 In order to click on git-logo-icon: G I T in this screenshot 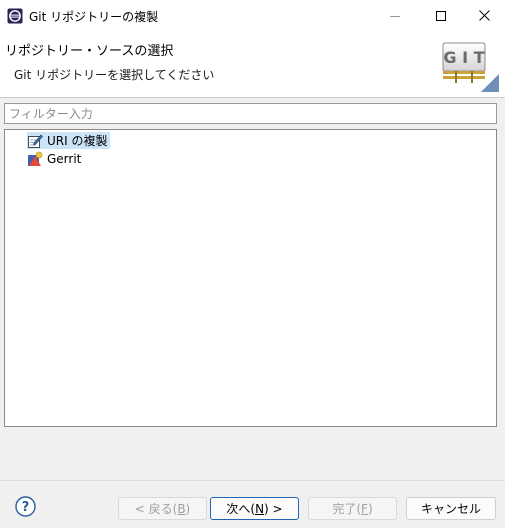, I will do `click(470, 67)`.